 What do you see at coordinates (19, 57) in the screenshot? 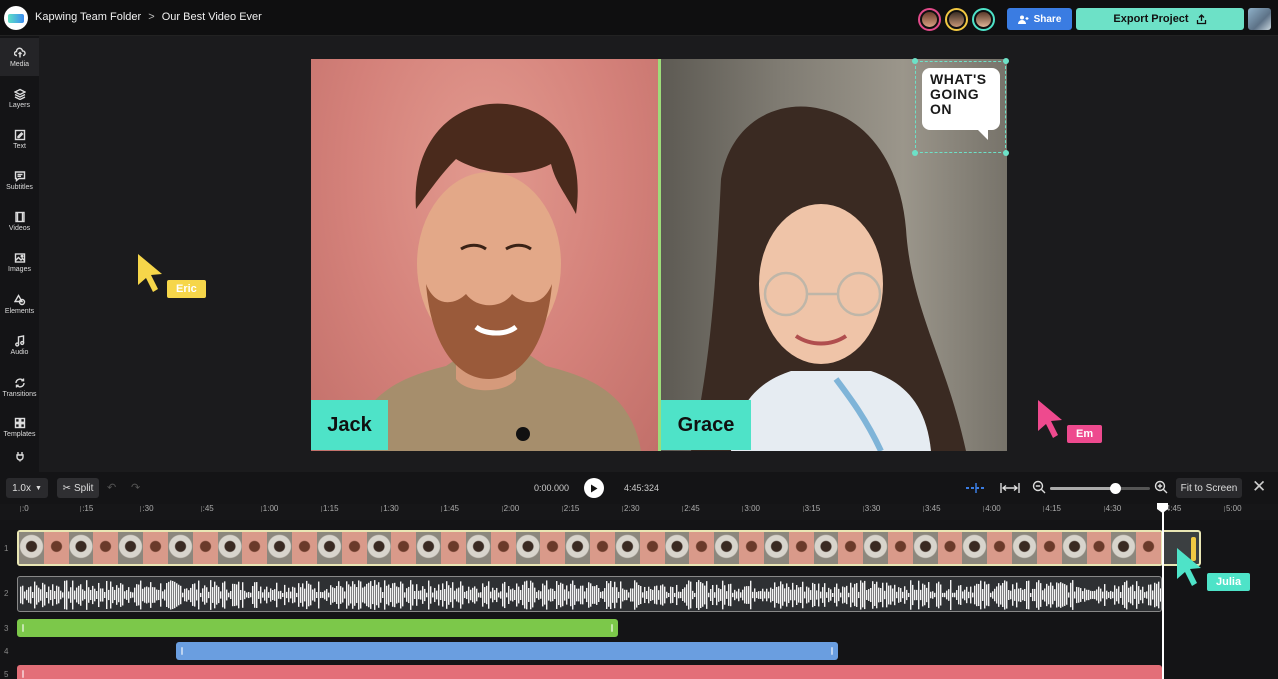
I see `sidebar-item-media: Media` at bounding box center [19, 57].